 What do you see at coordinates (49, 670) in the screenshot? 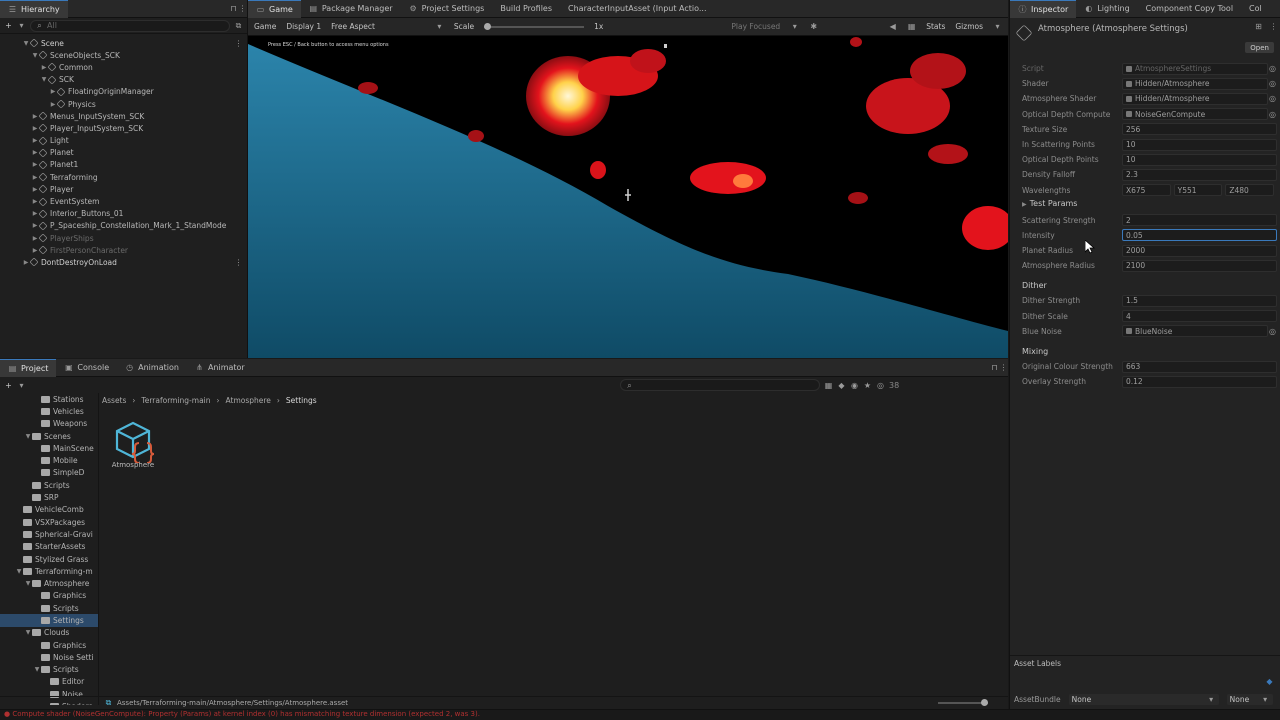
I see `folder-item: ▼ Scripts` at bounding box center [49, 670].